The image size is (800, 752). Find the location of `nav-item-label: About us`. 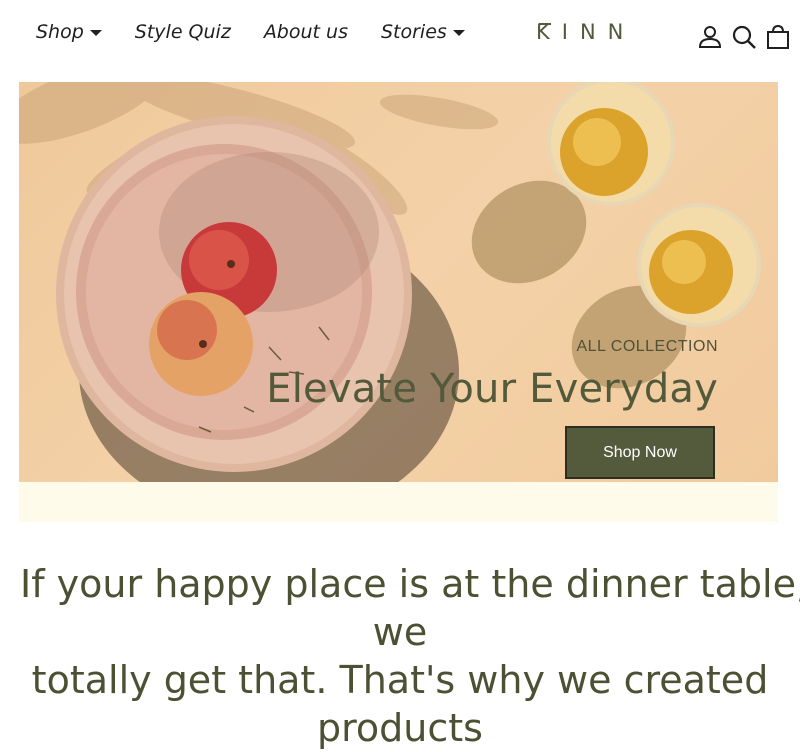

nav-item-label: About us is located at coordinates (305, 32).